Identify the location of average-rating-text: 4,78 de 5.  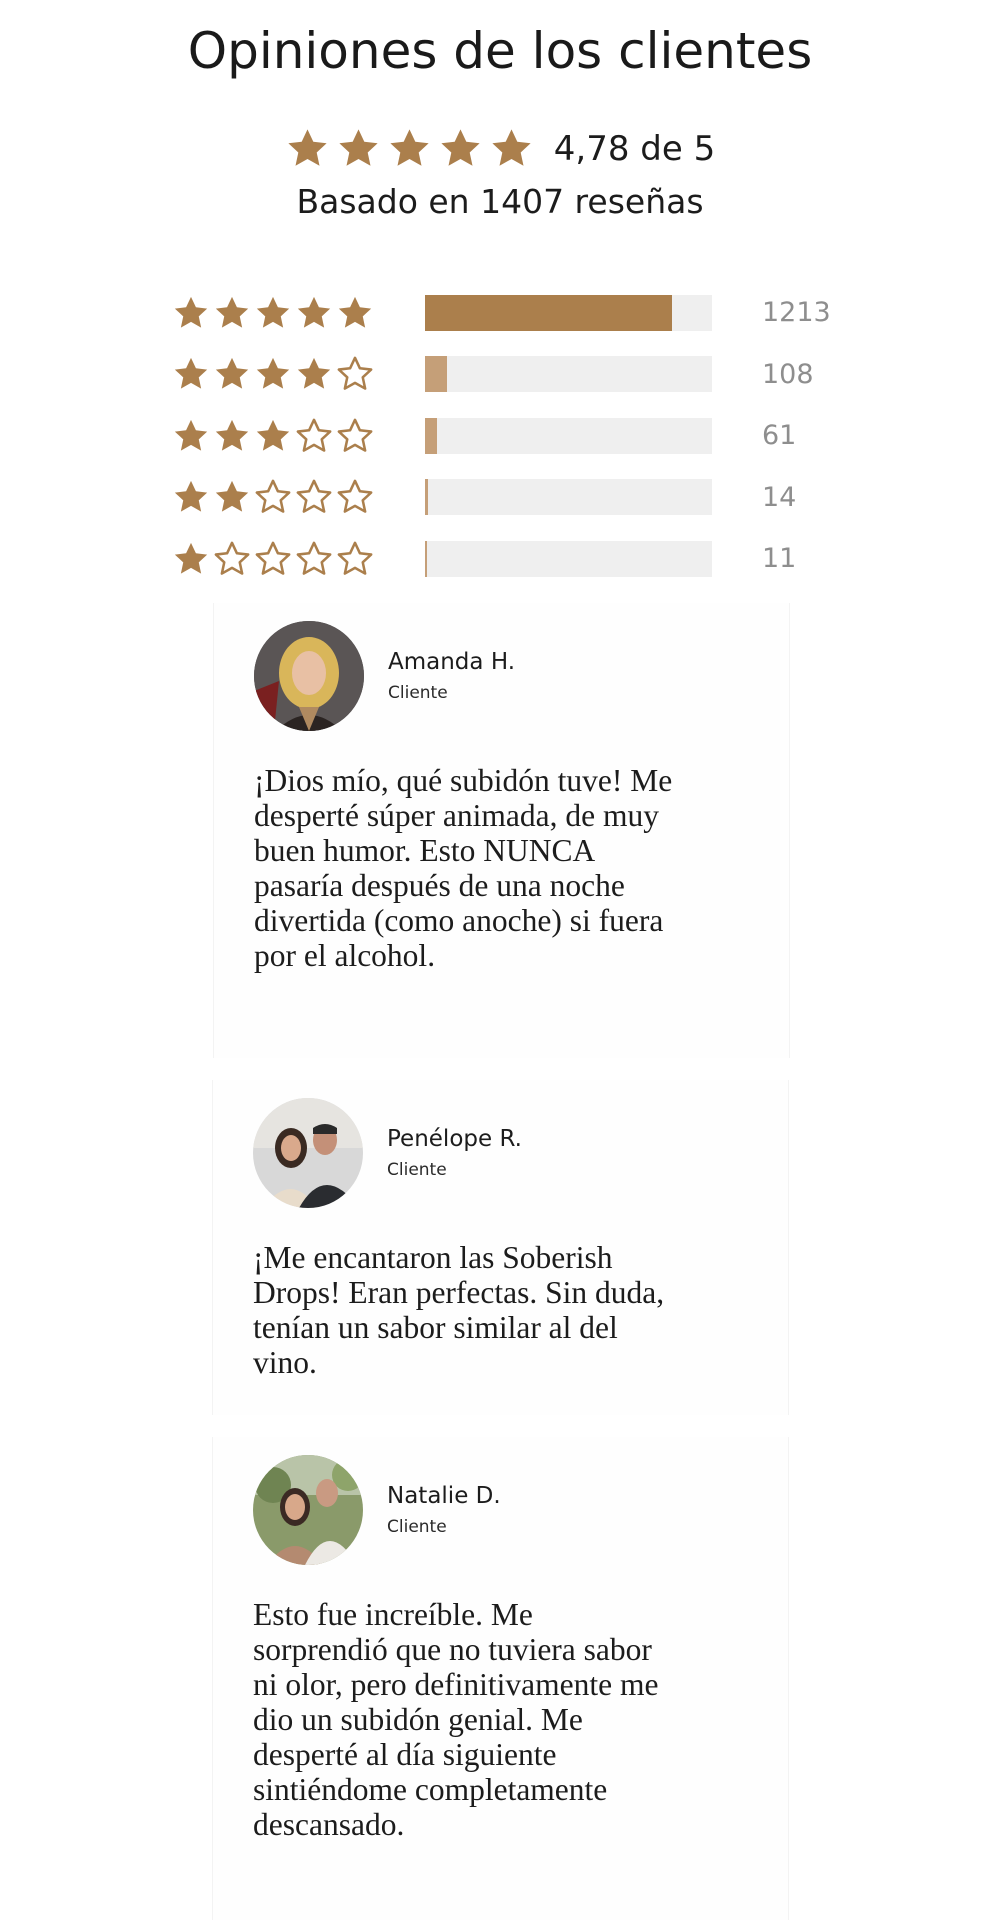
(634, 148).